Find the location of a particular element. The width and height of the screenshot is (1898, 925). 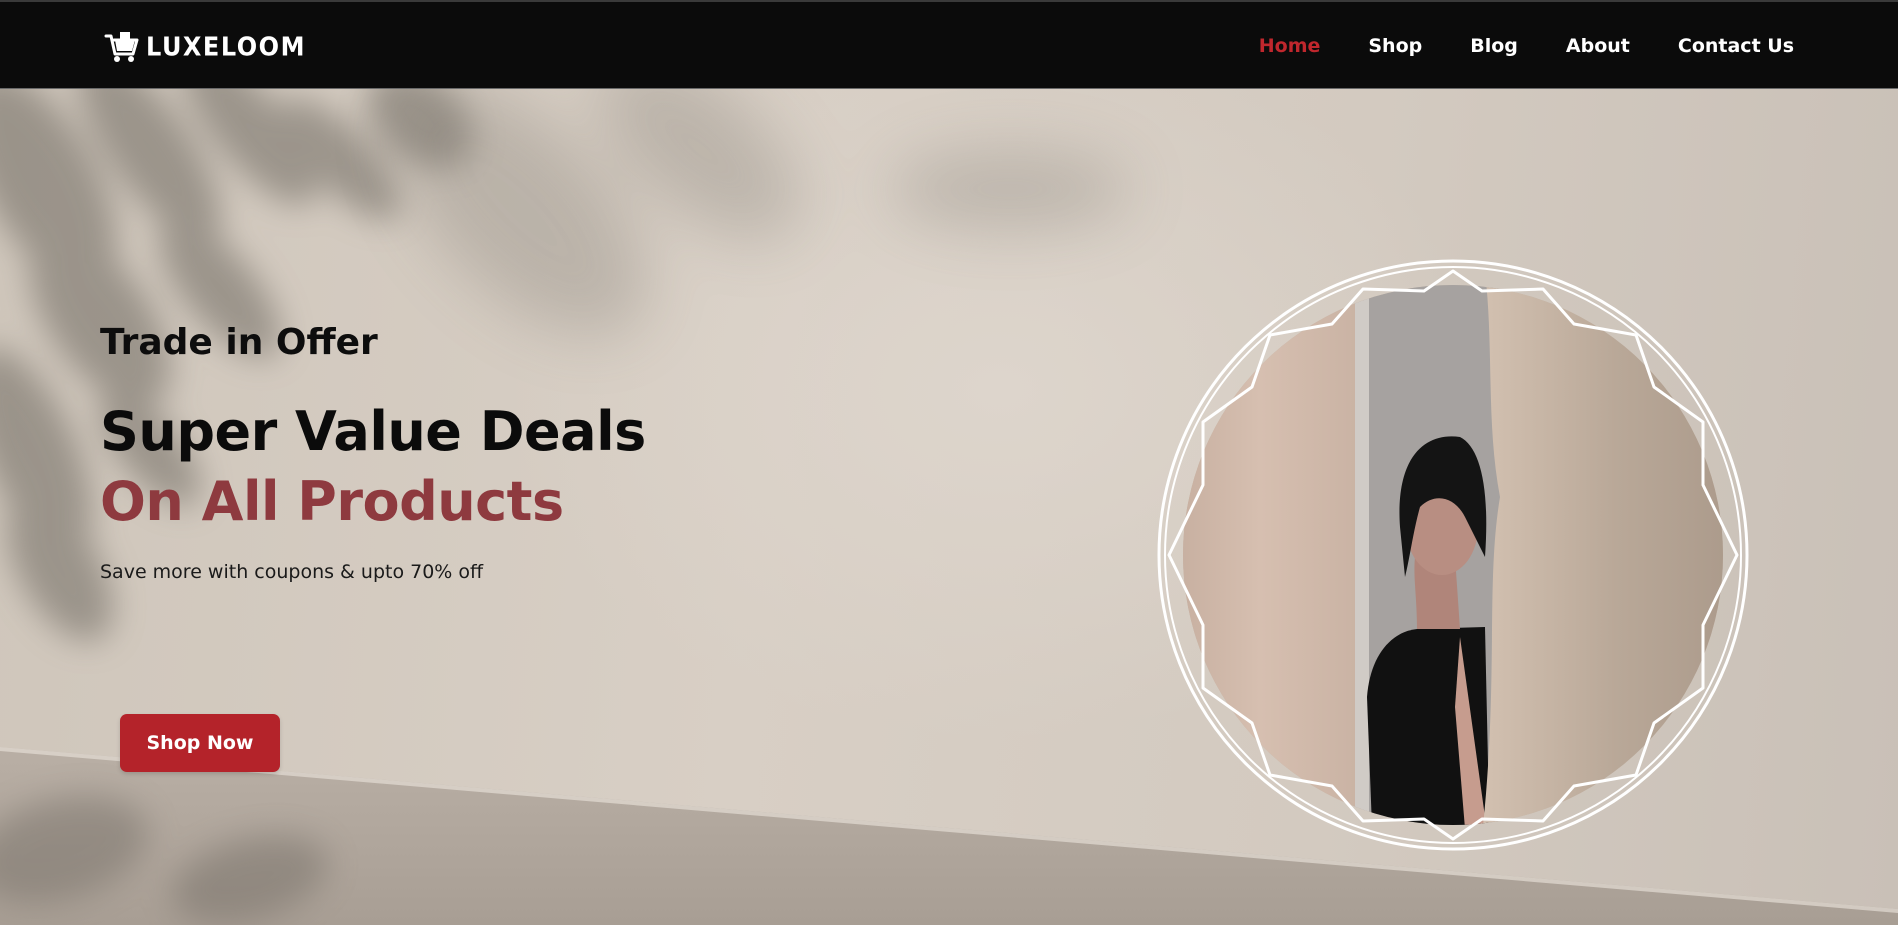

hero-headline-line-1: Super Value Deals is located at coordinates (373, 431).